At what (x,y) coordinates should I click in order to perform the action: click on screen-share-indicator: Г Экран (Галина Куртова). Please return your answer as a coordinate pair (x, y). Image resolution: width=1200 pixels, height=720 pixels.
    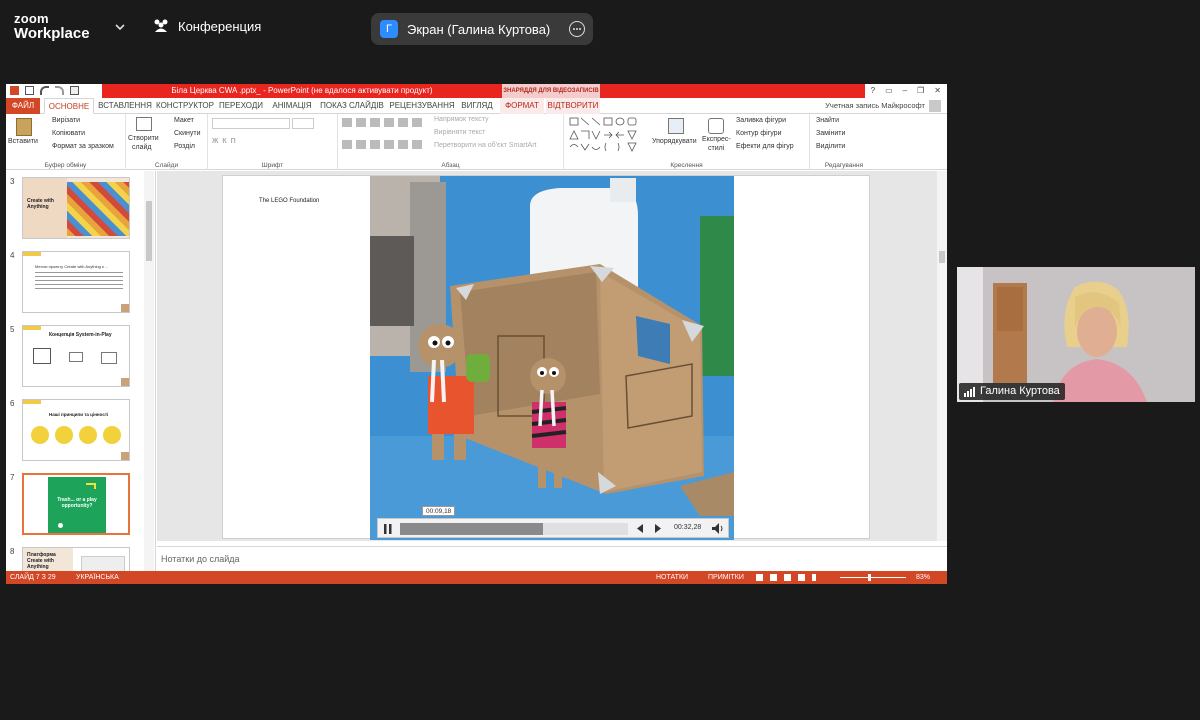
    Looking at the image, I should click on (482, 29).